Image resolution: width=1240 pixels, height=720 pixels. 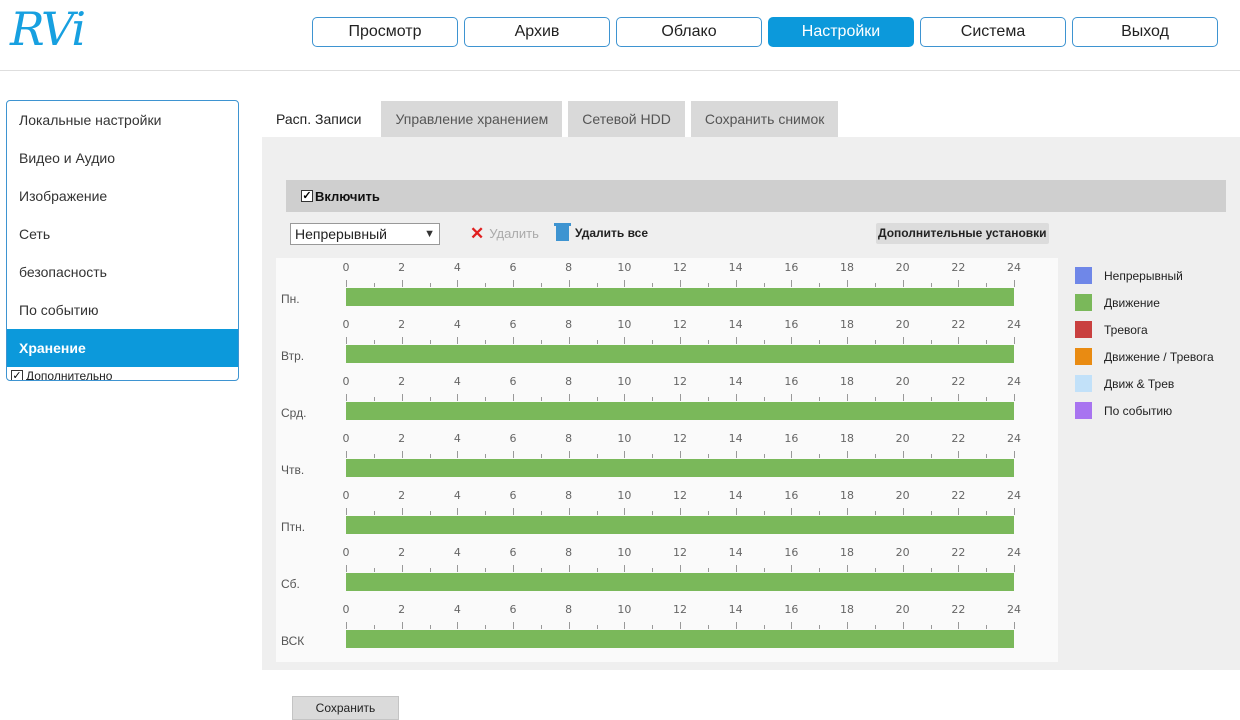 I want to click on sidebar-item-local-settings: Локальные настройки, so click(x=122, y=120).